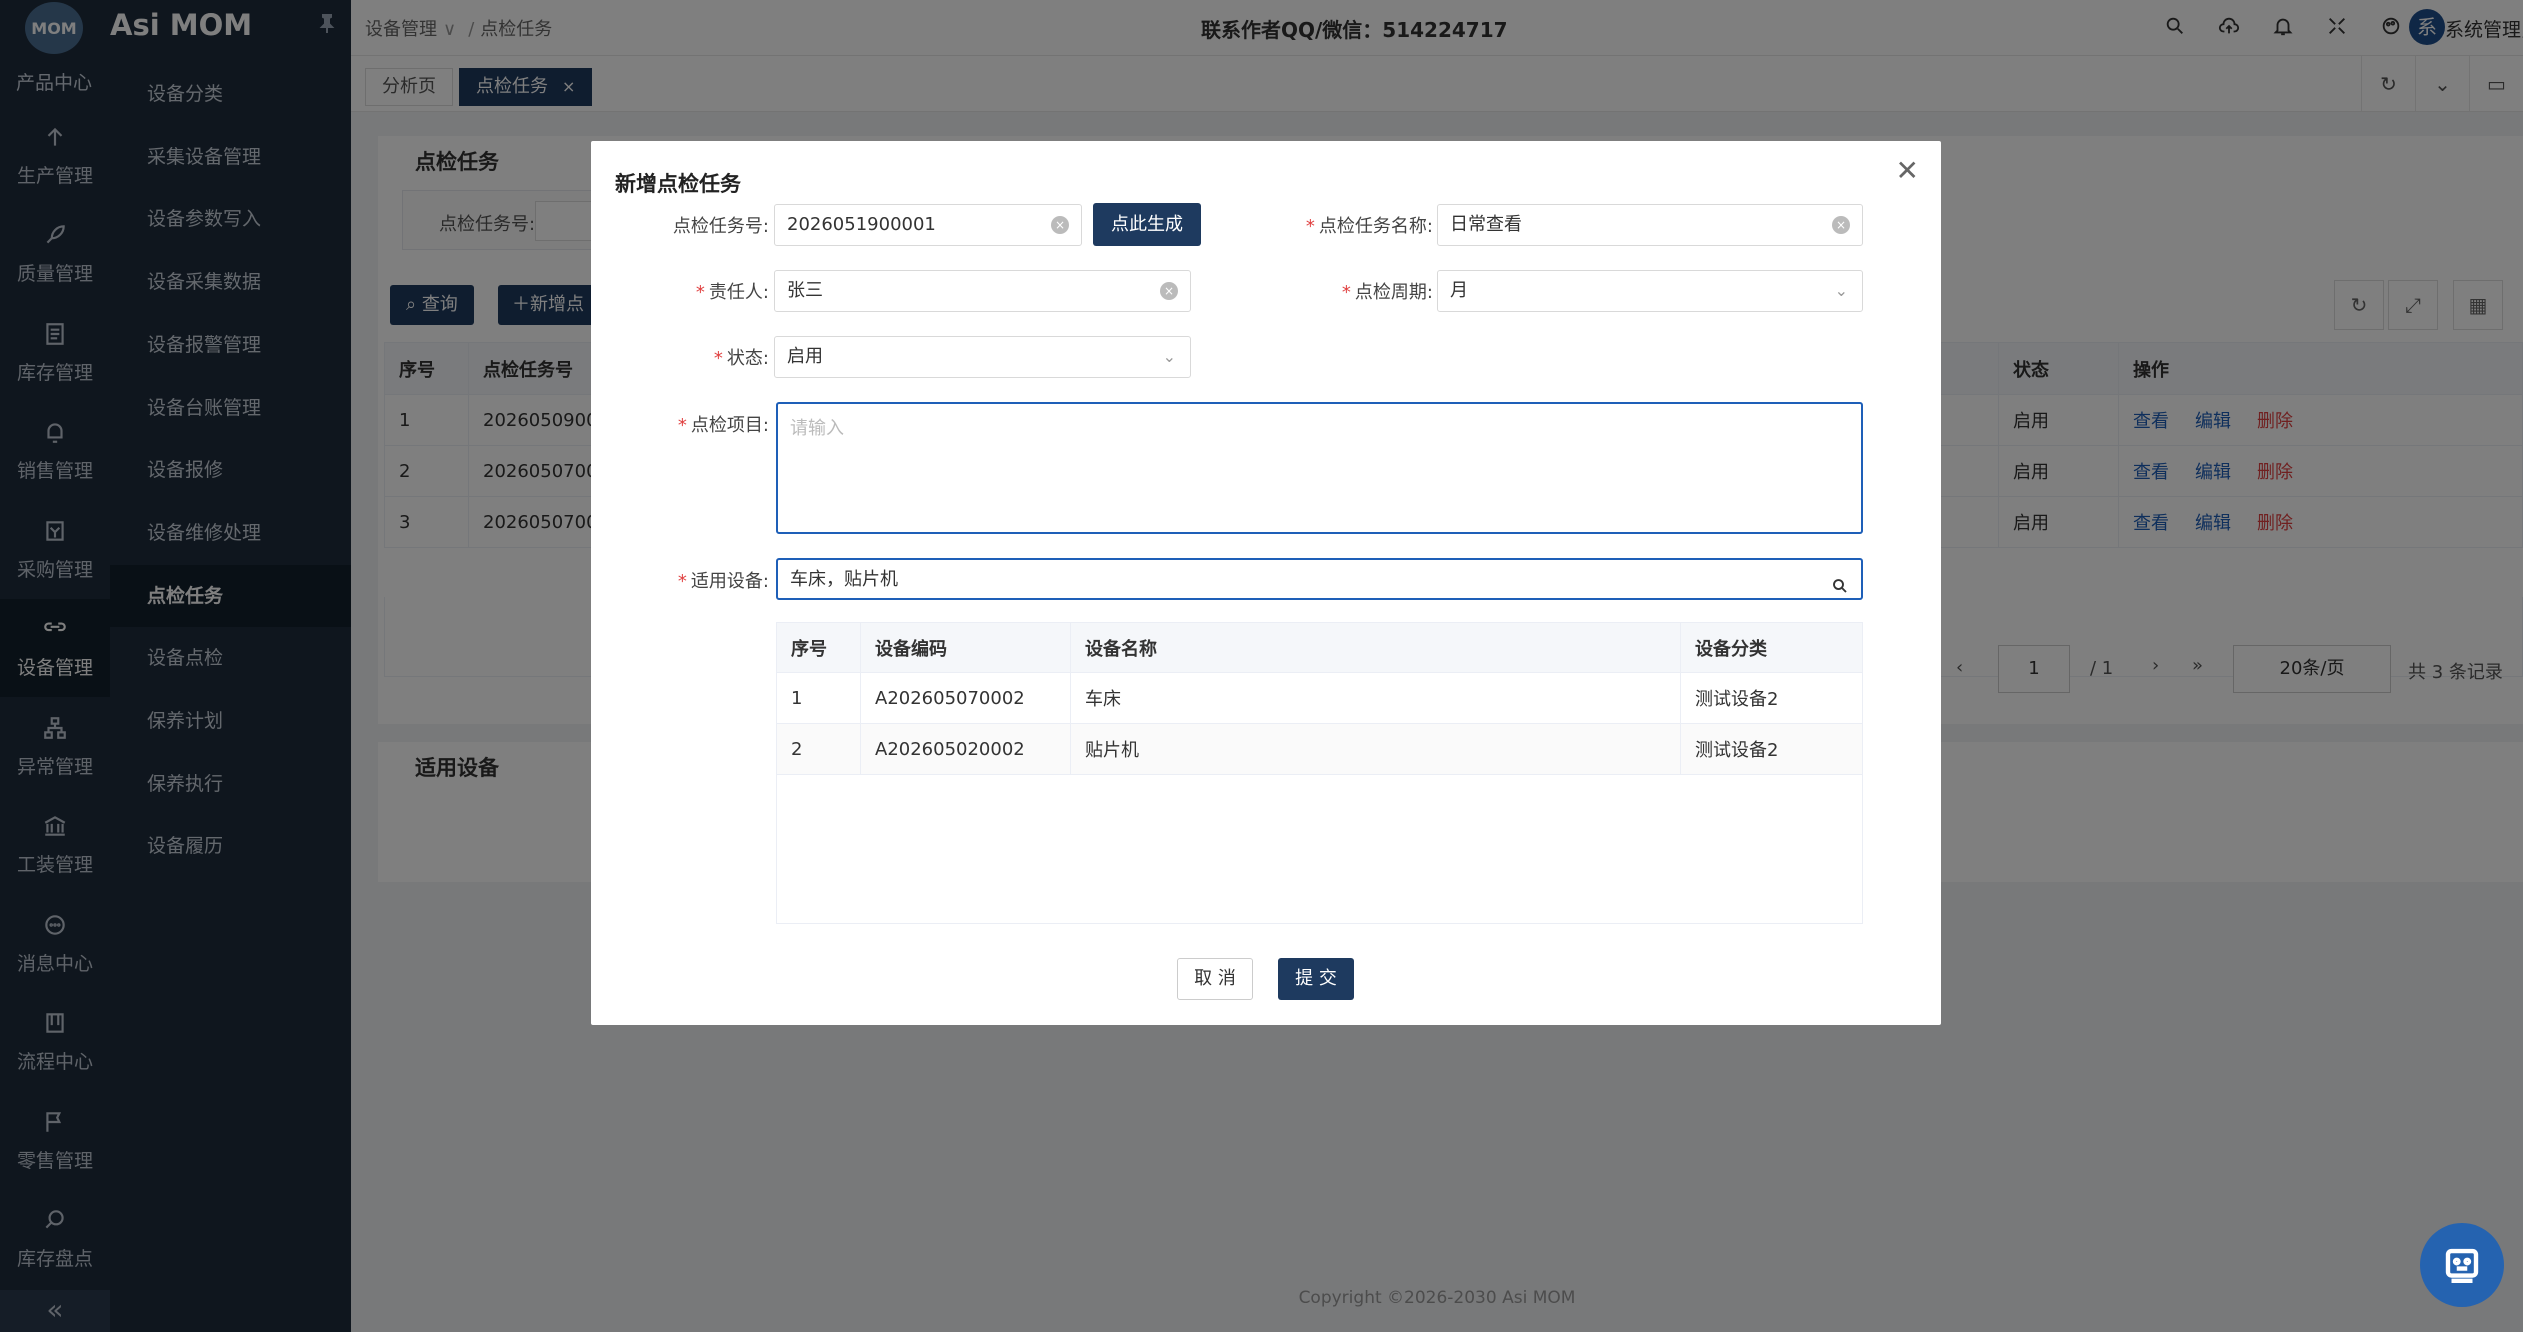 The image size is (2523, 1332). Describe the element at coordinates (738, 292) in the screenshot. I see `person-label-text: 责任人:` at that location.